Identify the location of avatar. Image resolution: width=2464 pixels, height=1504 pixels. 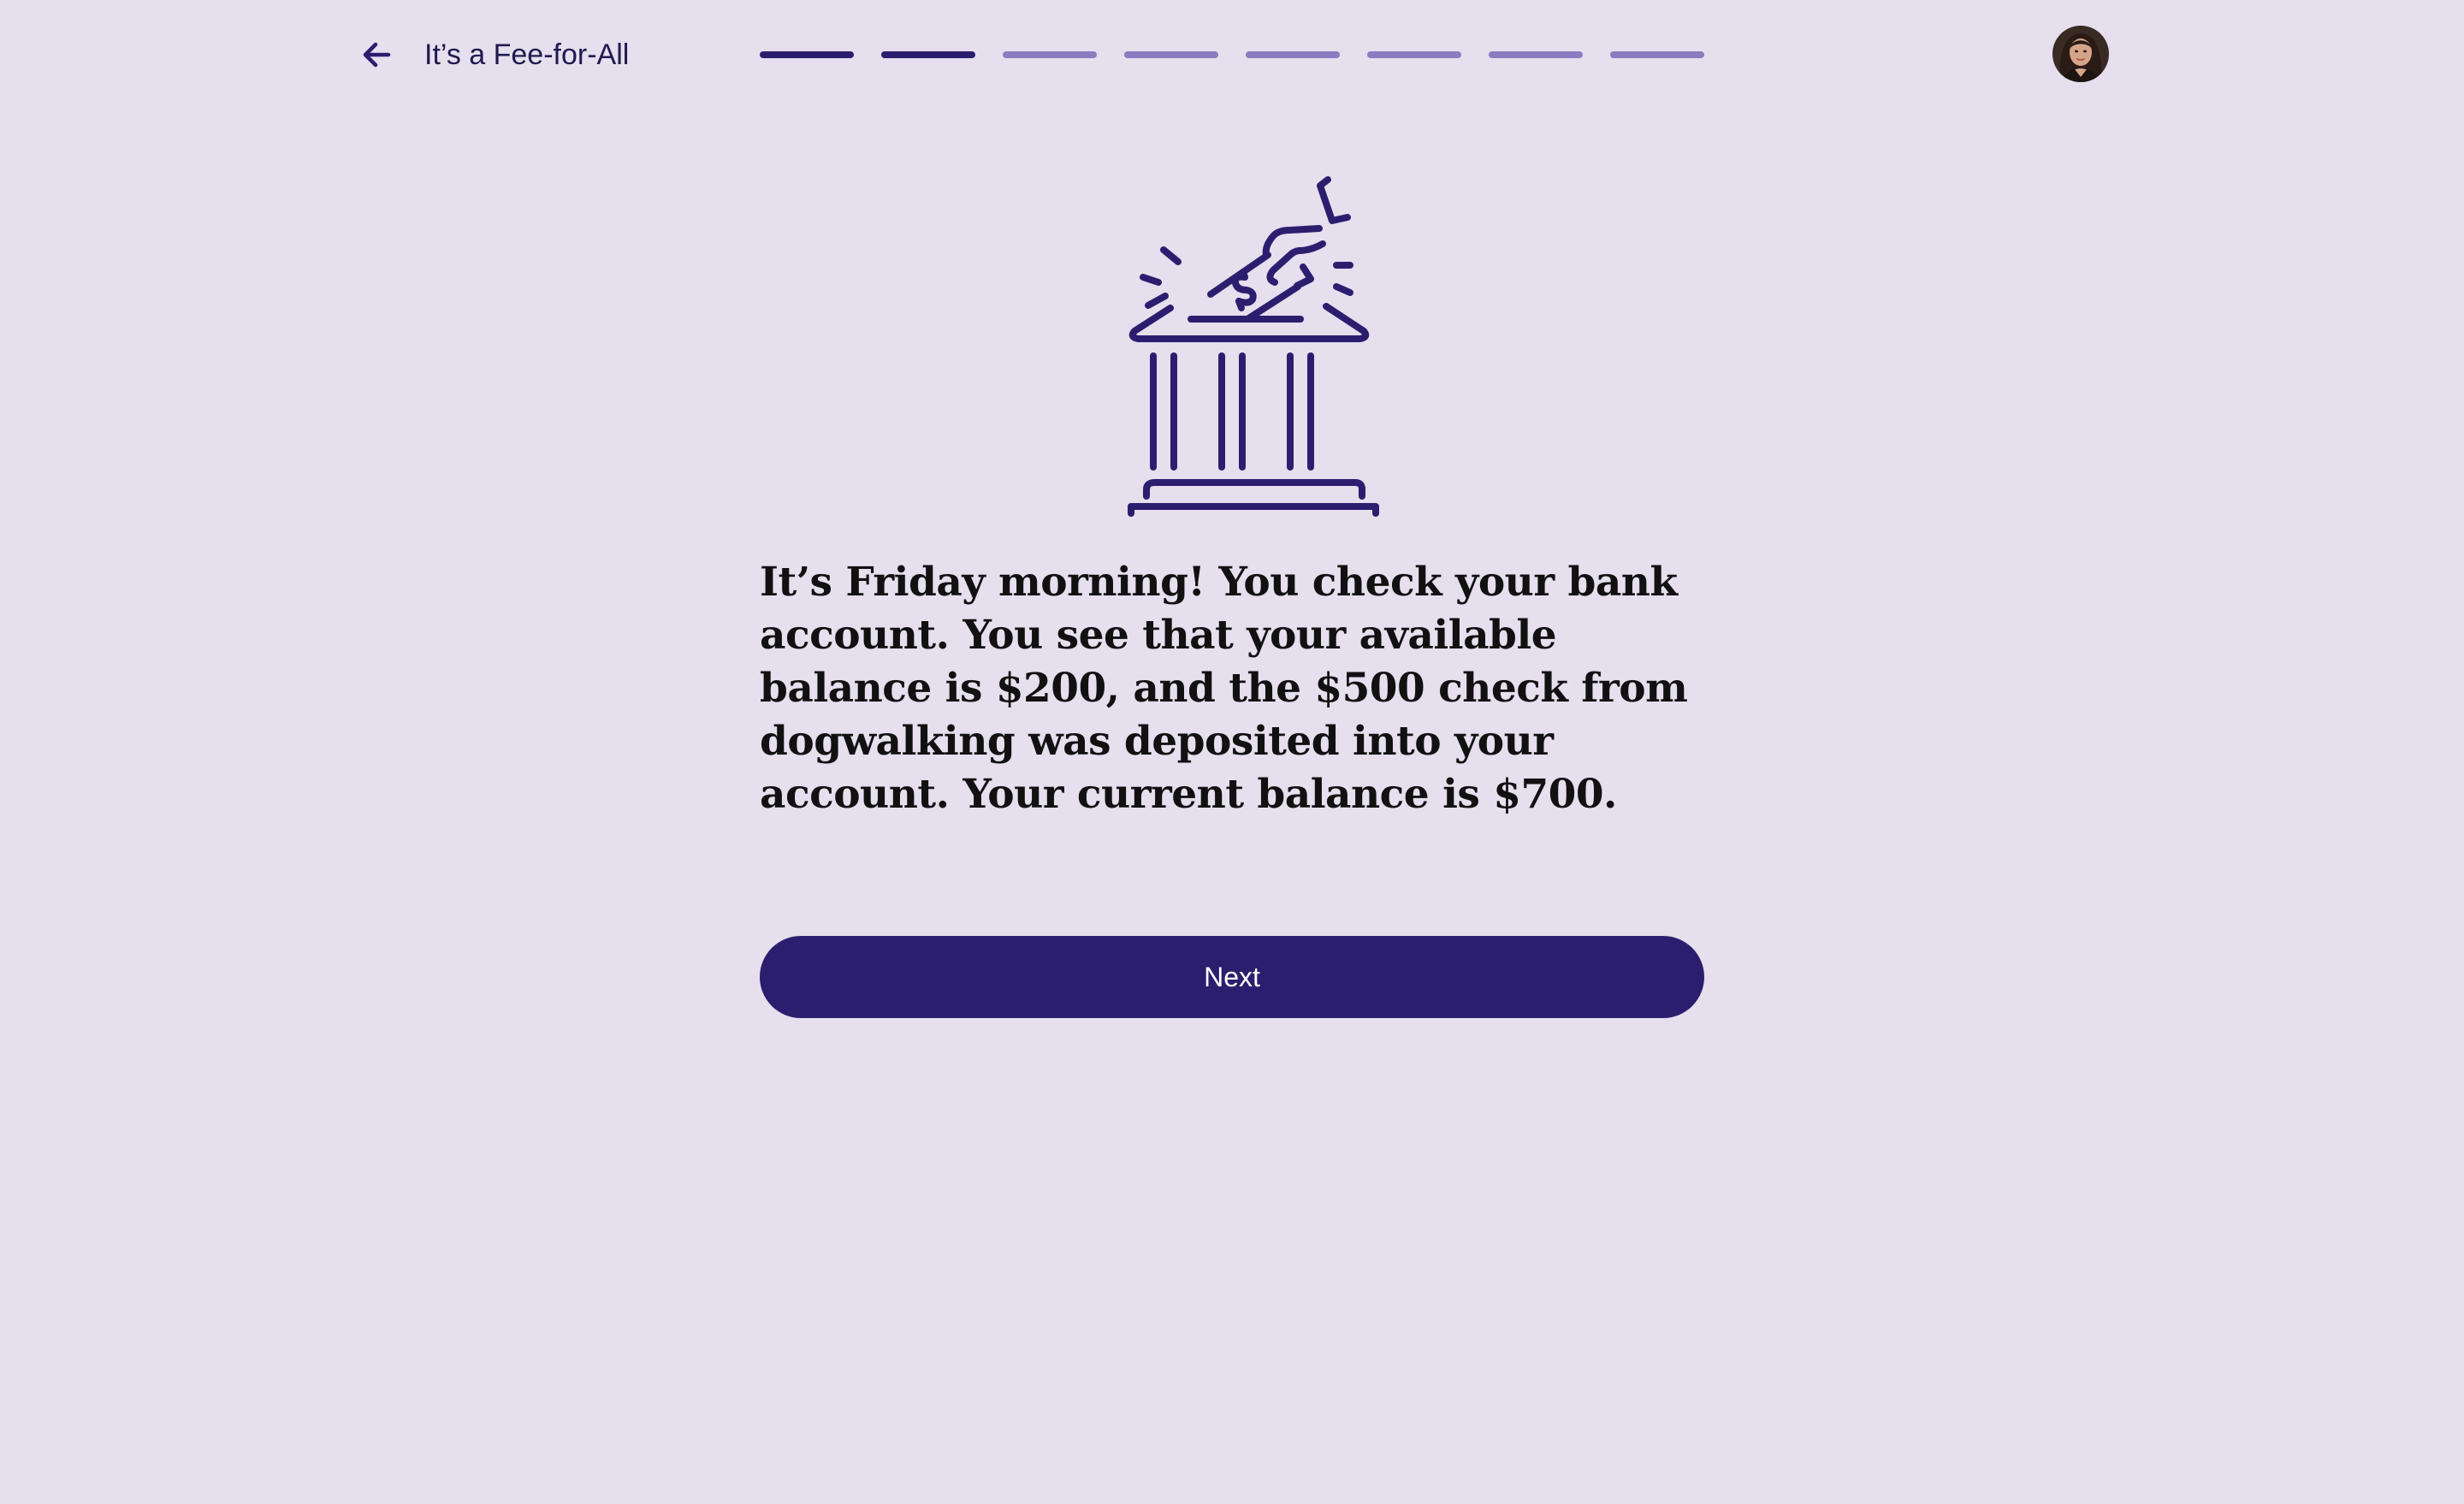
(2080, 54).